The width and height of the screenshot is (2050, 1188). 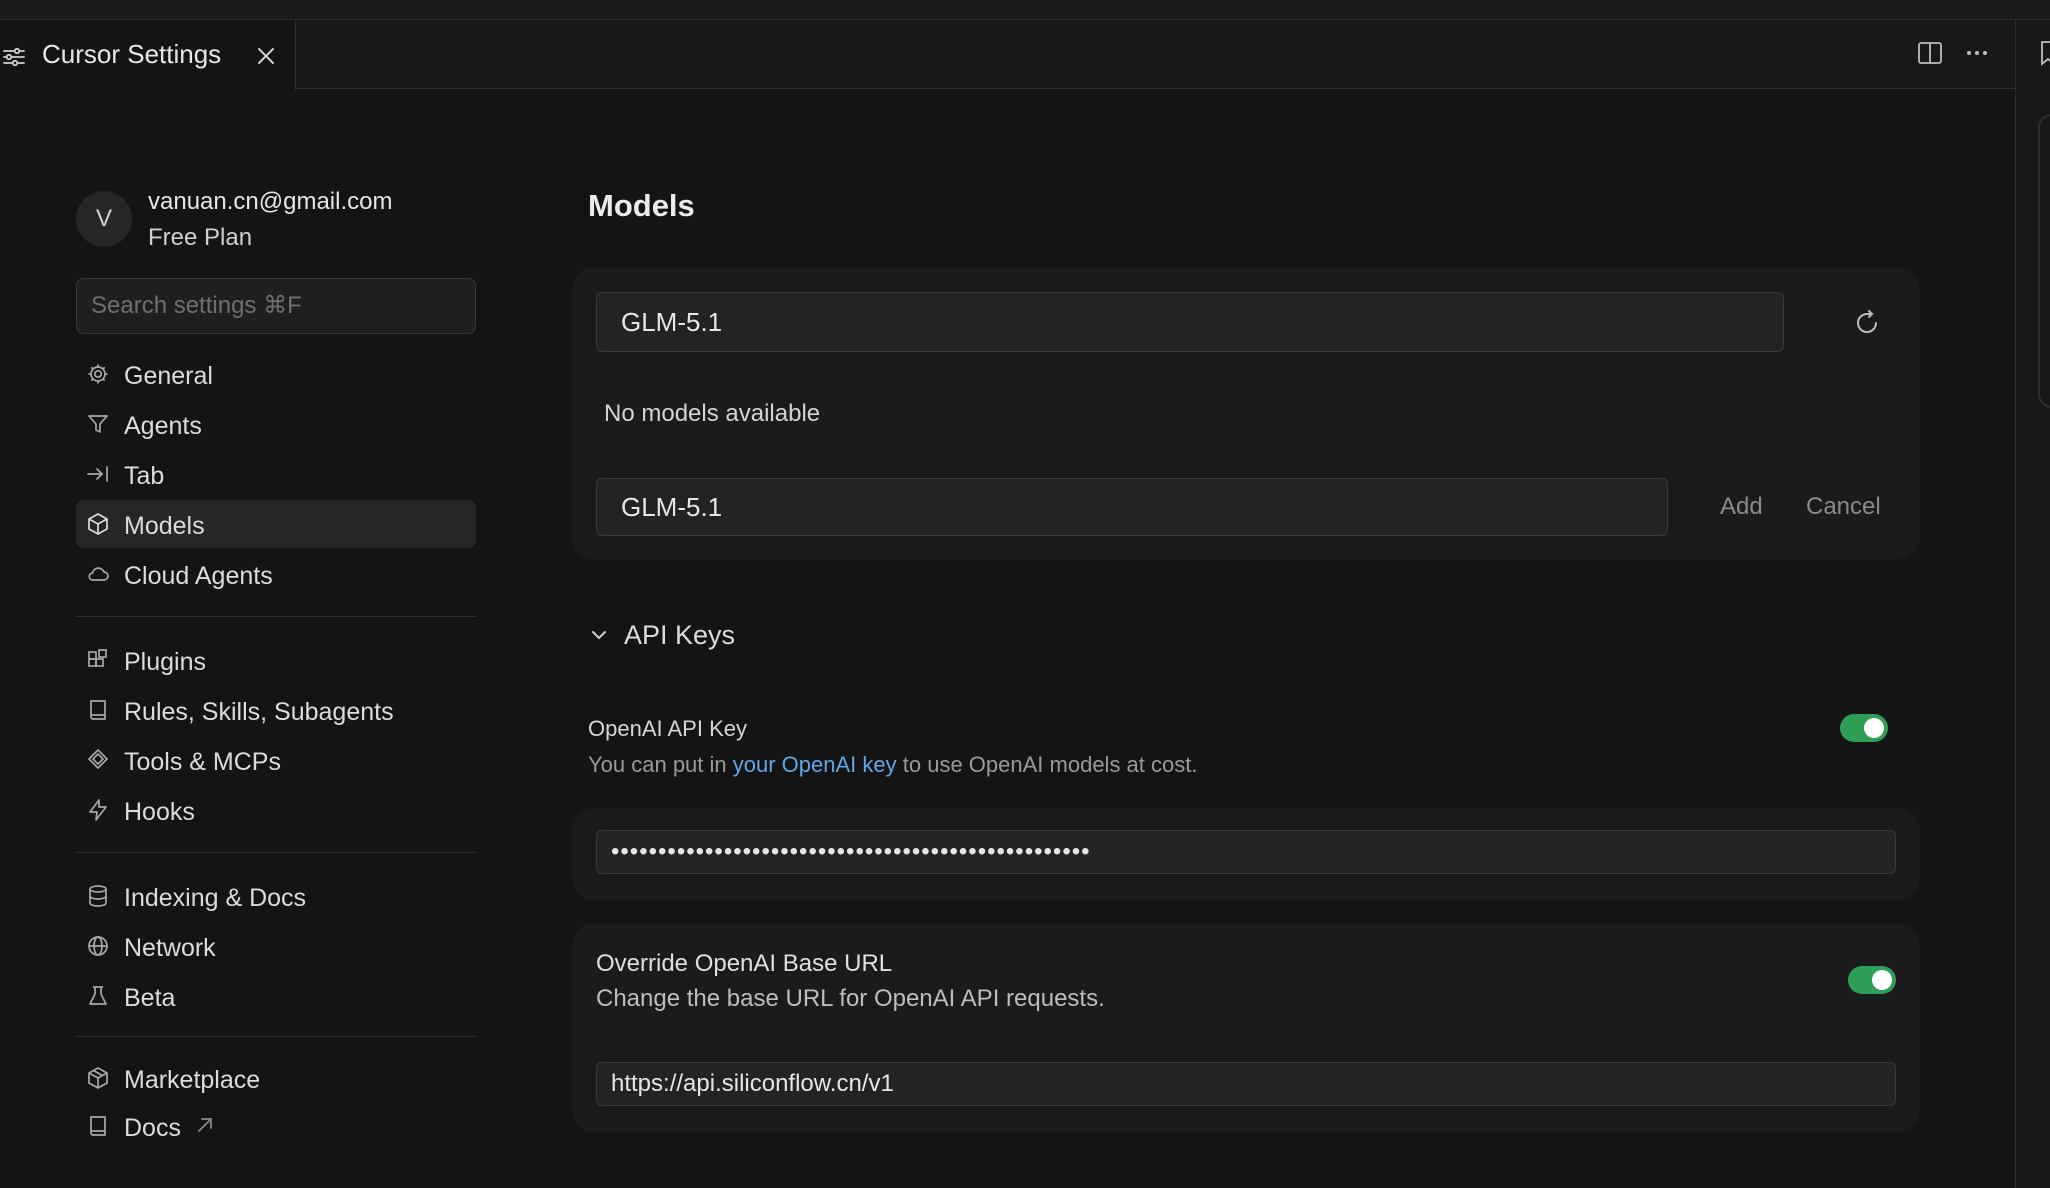 I want to click on sidebar-item-label: Hooks, so click(x=159, y=812).